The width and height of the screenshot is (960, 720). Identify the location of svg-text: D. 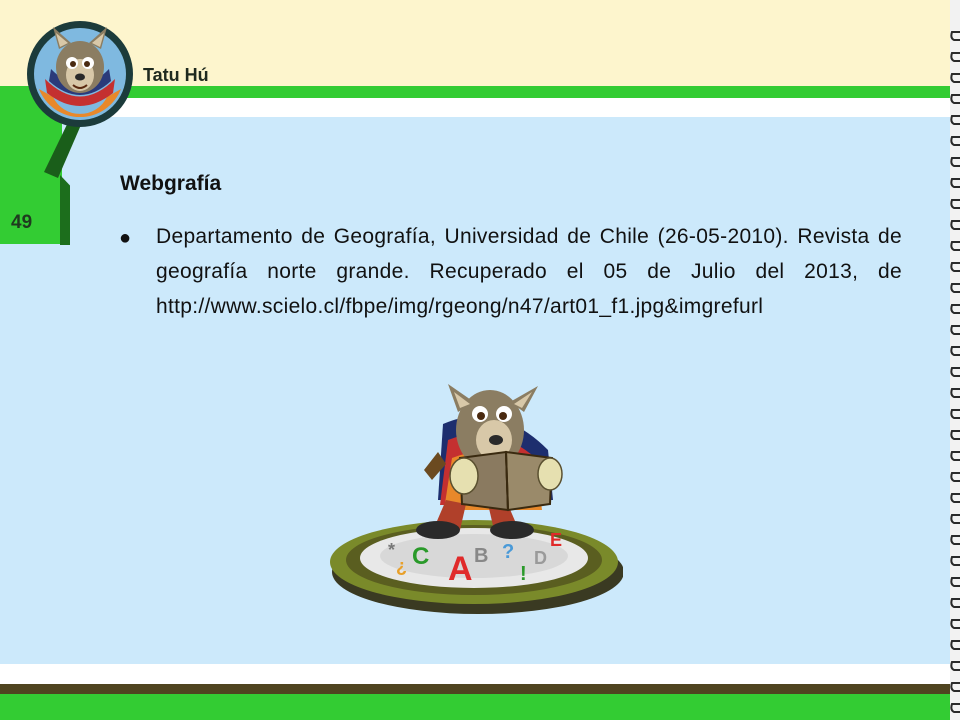
(540, 558).